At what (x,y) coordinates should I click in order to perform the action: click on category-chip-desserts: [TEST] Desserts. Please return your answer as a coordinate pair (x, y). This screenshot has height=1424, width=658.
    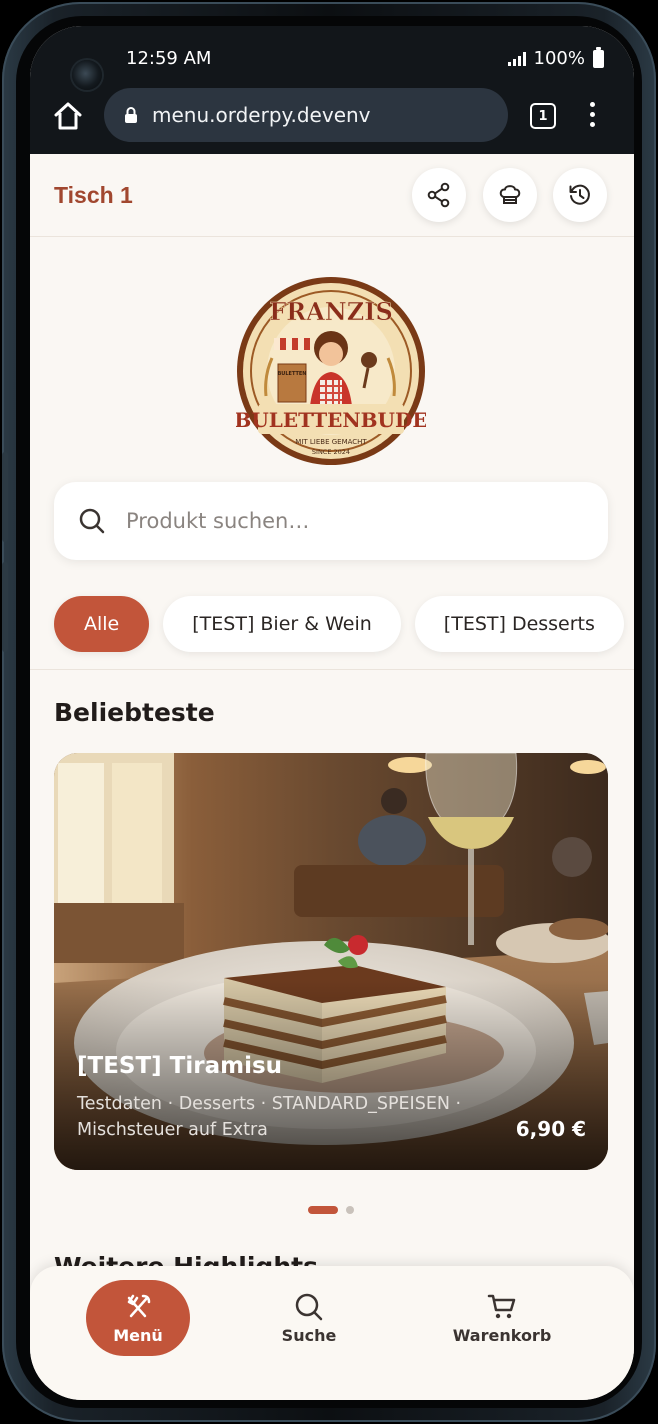
    Looking at the image, I should click on (519, 624).